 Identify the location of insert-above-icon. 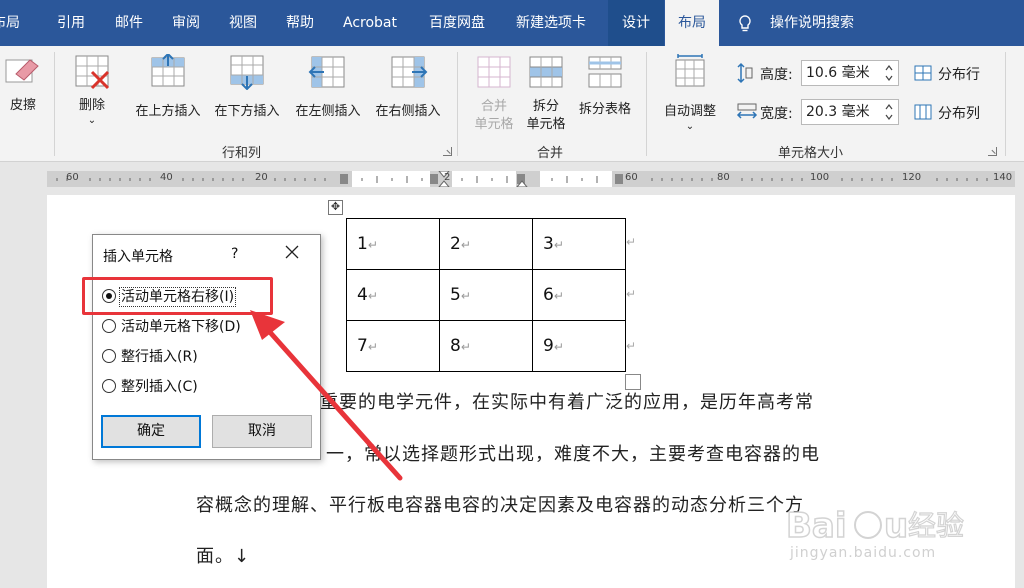
(168, 70).